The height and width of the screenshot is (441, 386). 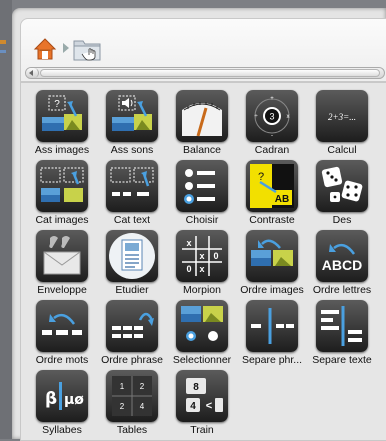 I want to click on order-images-icon, so click(x=272, y=256).